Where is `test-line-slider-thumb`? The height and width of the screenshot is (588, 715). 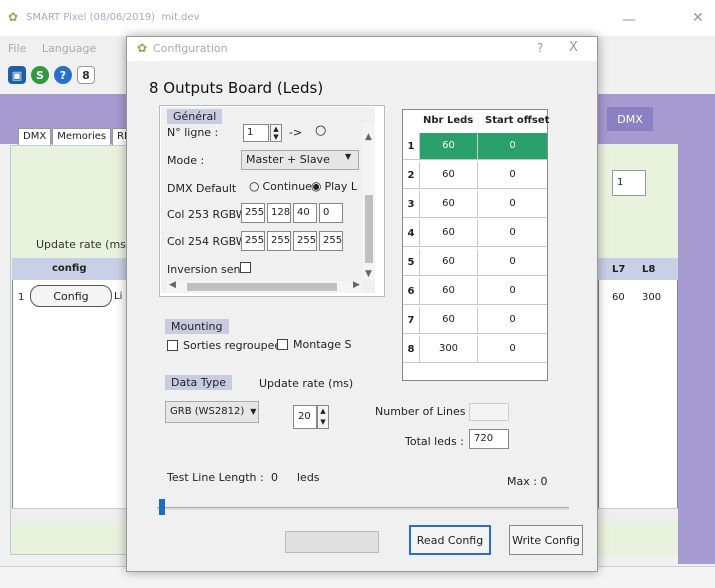 test-line-slider-thumb is located at coordinates (162, 507).